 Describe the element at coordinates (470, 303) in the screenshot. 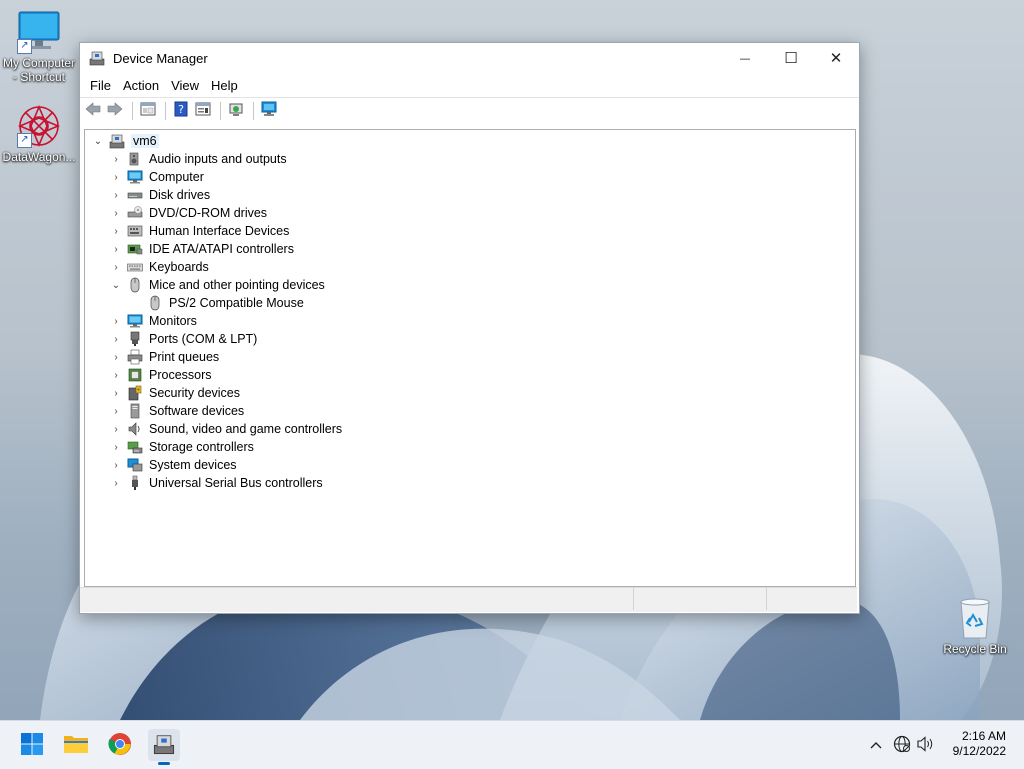

I see `tree-item-ps2-mouse: PS/2 Compatible Mouse` at that location.